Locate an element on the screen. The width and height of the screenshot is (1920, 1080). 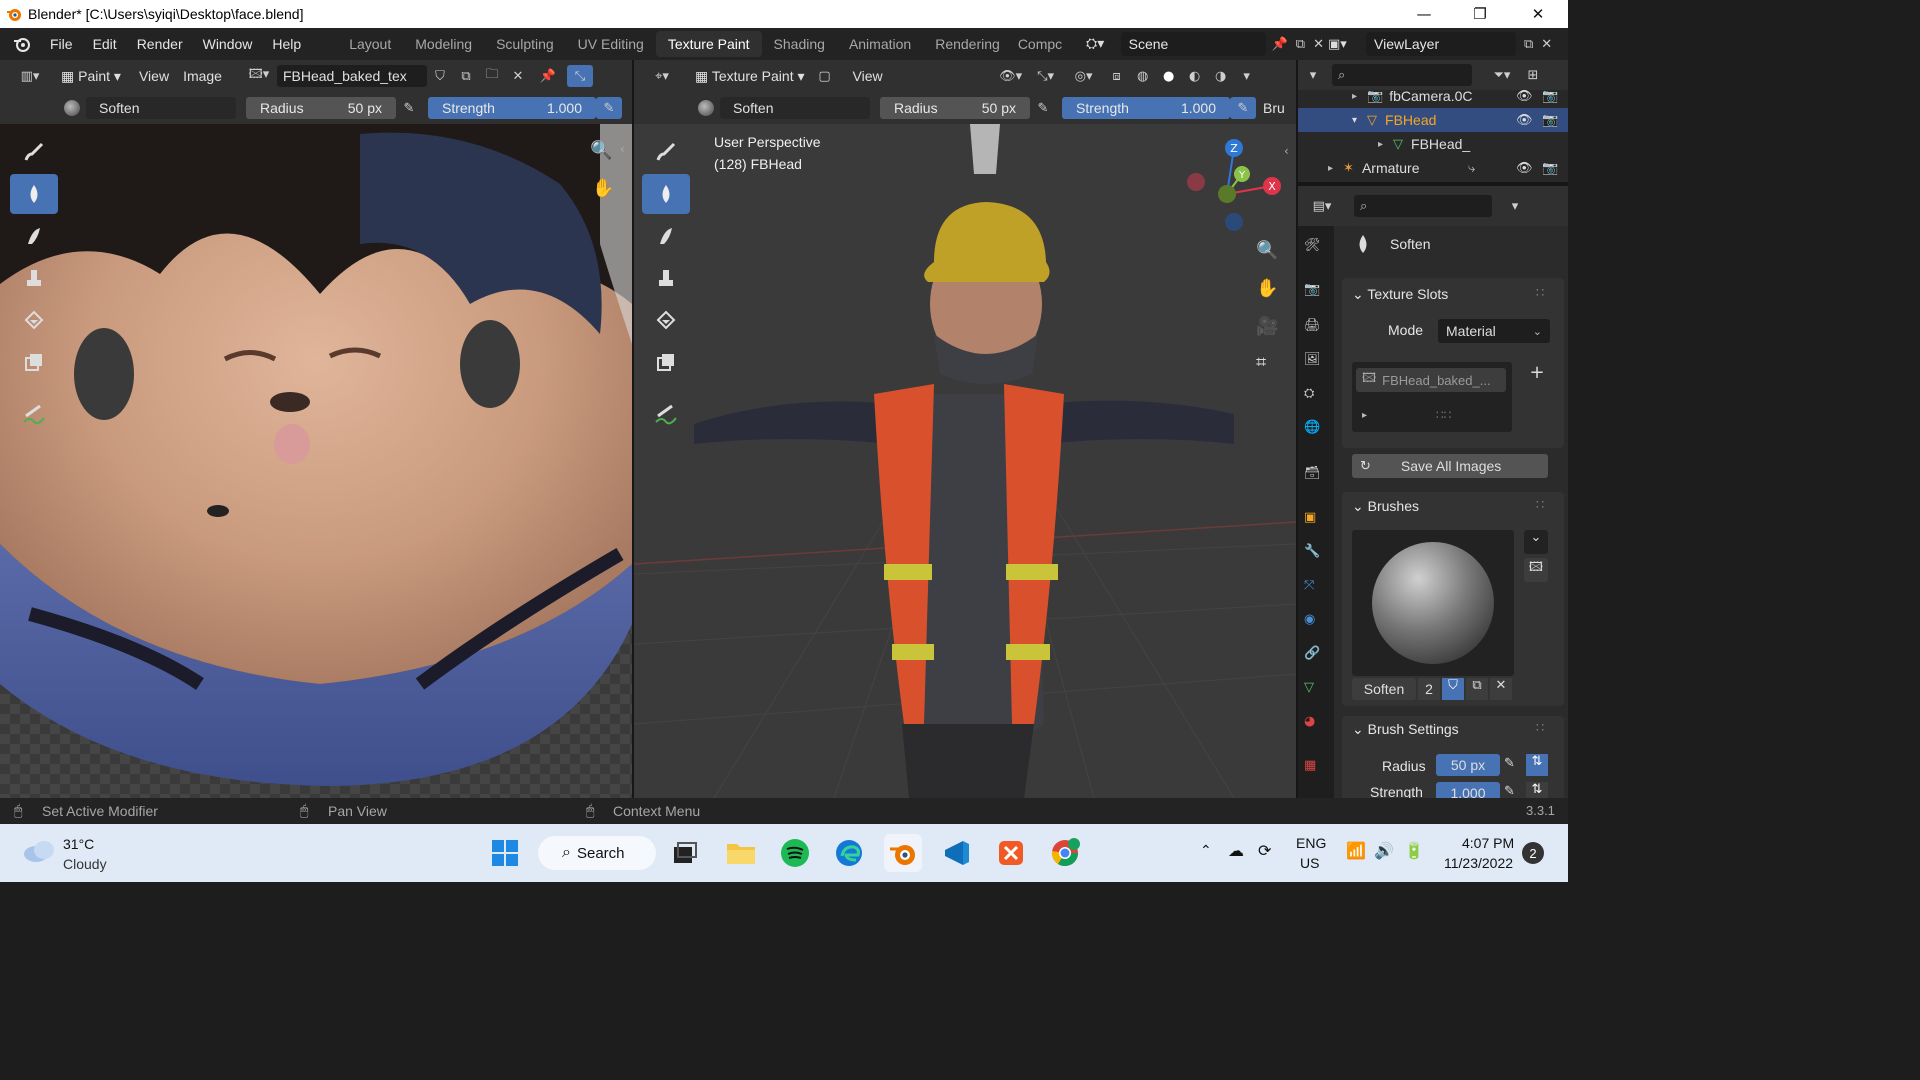
tab-sculpting: Sculpting is located at coordinates (525, 44).